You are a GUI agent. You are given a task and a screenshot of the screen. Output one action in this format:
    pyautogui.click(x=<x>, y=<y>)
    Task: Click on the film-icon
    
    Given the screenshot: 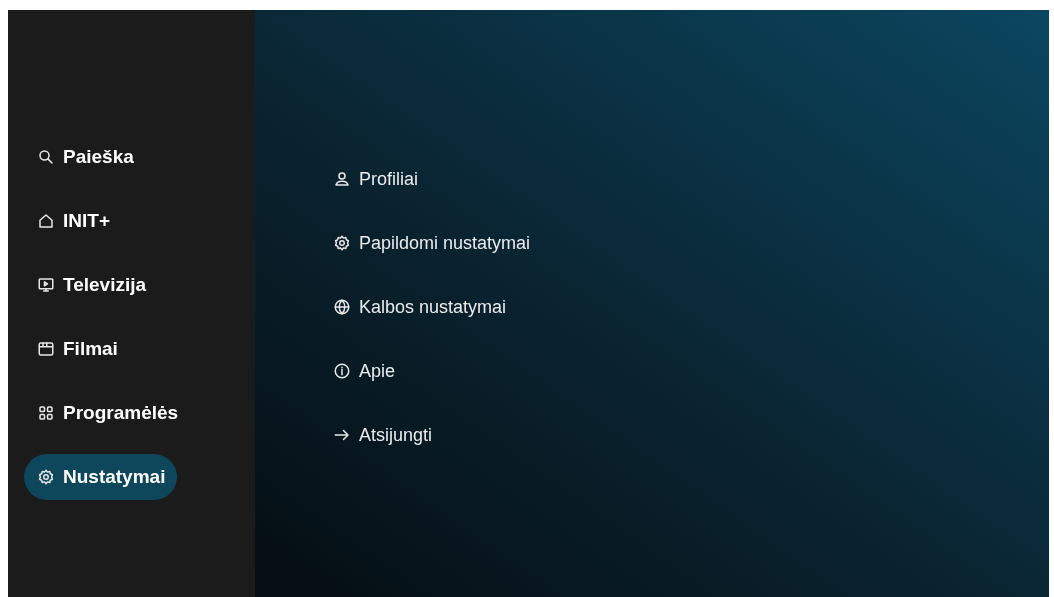 What is the action you would take?
    pyautogui.click(x=46, y=349)
    